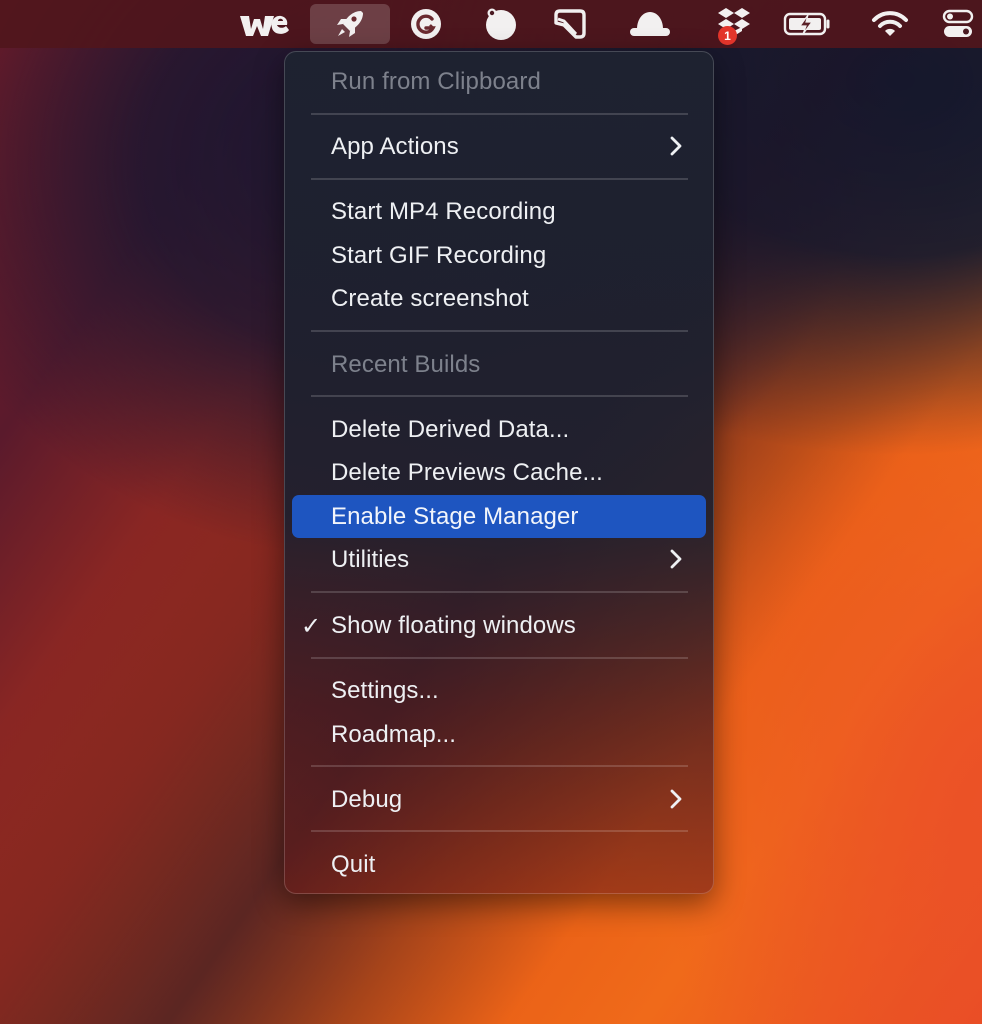 The width and height of the screenshot is (982, 1024). What do you see at coordinates (370, 559) in the screenshot?
I see `menu-item-label: Utilities` at bounding box center [370, 559].